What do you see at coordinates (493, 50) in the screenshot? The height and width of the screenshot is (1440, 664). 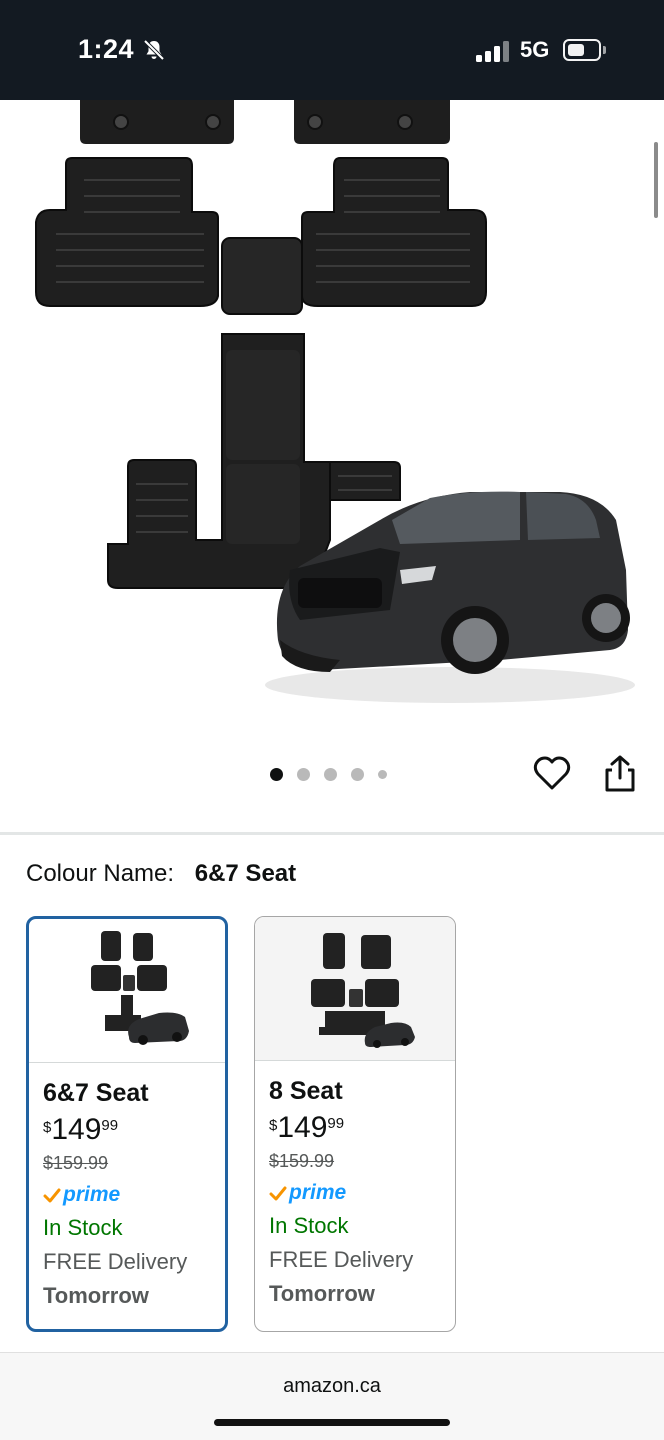 I see `signal-icon` at bounding box center [493, 50].